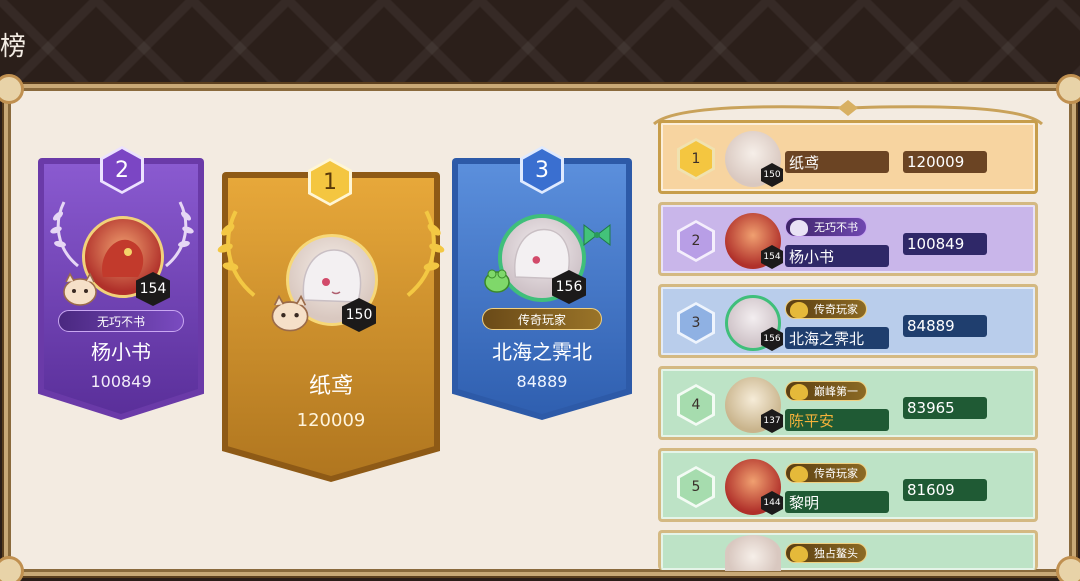 The height and width of the screenshot is (581, 1080). I want to click on podium-second: 2 154 无巧不书 杨小书 100849, so click(121, 283).